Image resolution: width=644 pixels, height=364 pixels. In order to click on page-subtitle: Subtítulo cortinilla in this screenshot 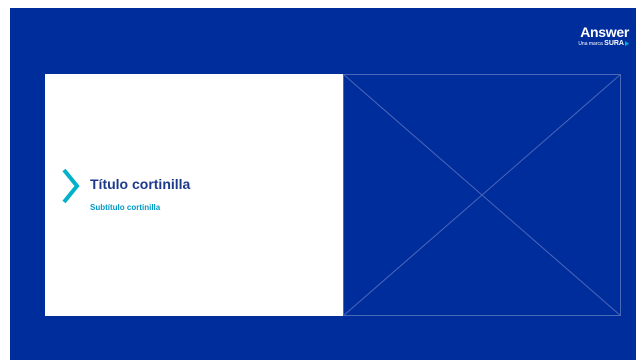, I will do `click(125, 207)`.